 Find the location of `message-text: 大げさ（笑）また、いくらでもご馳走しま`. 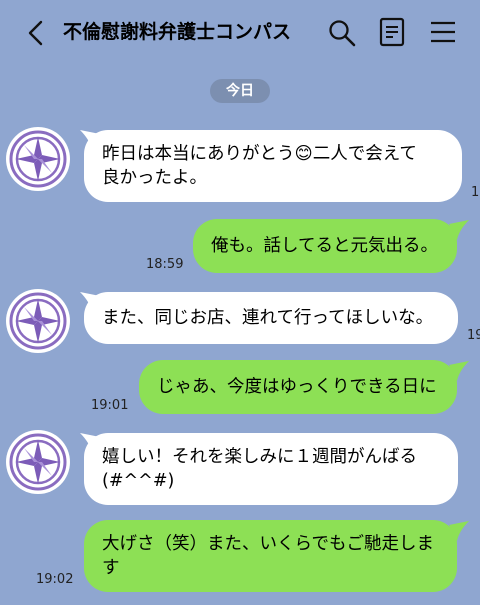

message-text: 大げさ（笑）また、いくらでもご馳走しま is located at coordinates (268, 544).